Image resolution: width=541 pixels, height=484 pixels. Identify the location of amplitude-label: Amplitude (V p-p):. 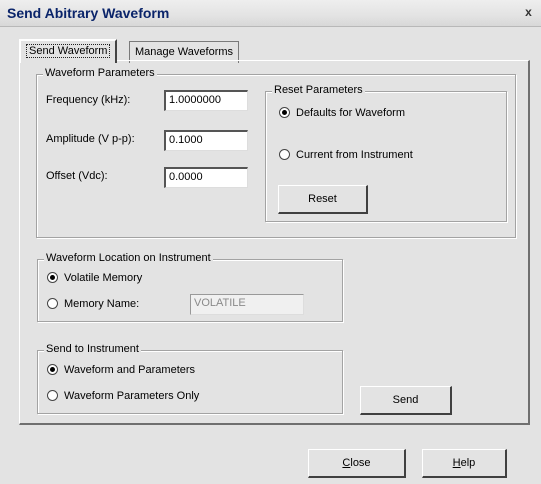
(90, 139).